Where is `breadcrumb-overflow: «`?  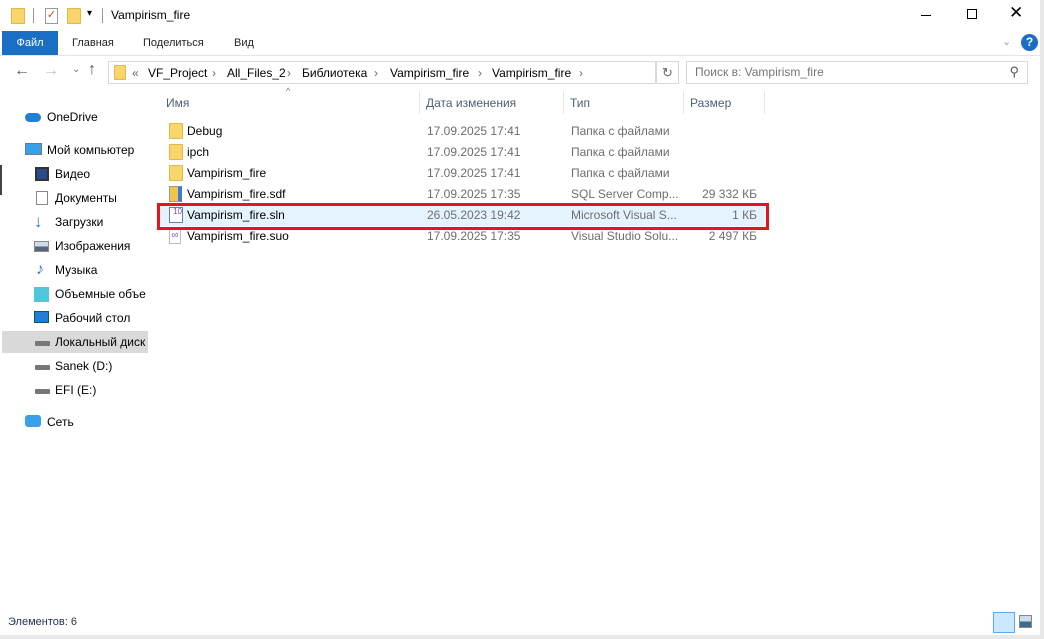
breadcrumb-overflow: « is located at coordinates (135, 73).